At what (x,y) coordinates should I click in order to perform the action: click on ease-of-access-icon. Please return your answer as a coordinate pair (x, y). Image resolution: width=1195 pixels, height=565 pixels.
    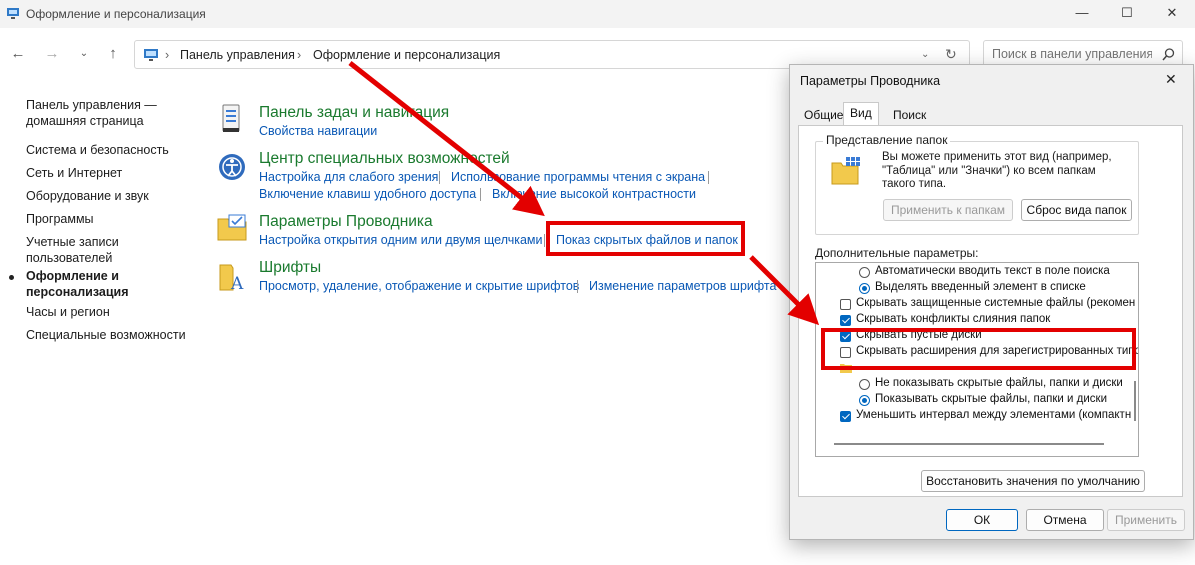
    Looking at the image, I should click on (232, 167).